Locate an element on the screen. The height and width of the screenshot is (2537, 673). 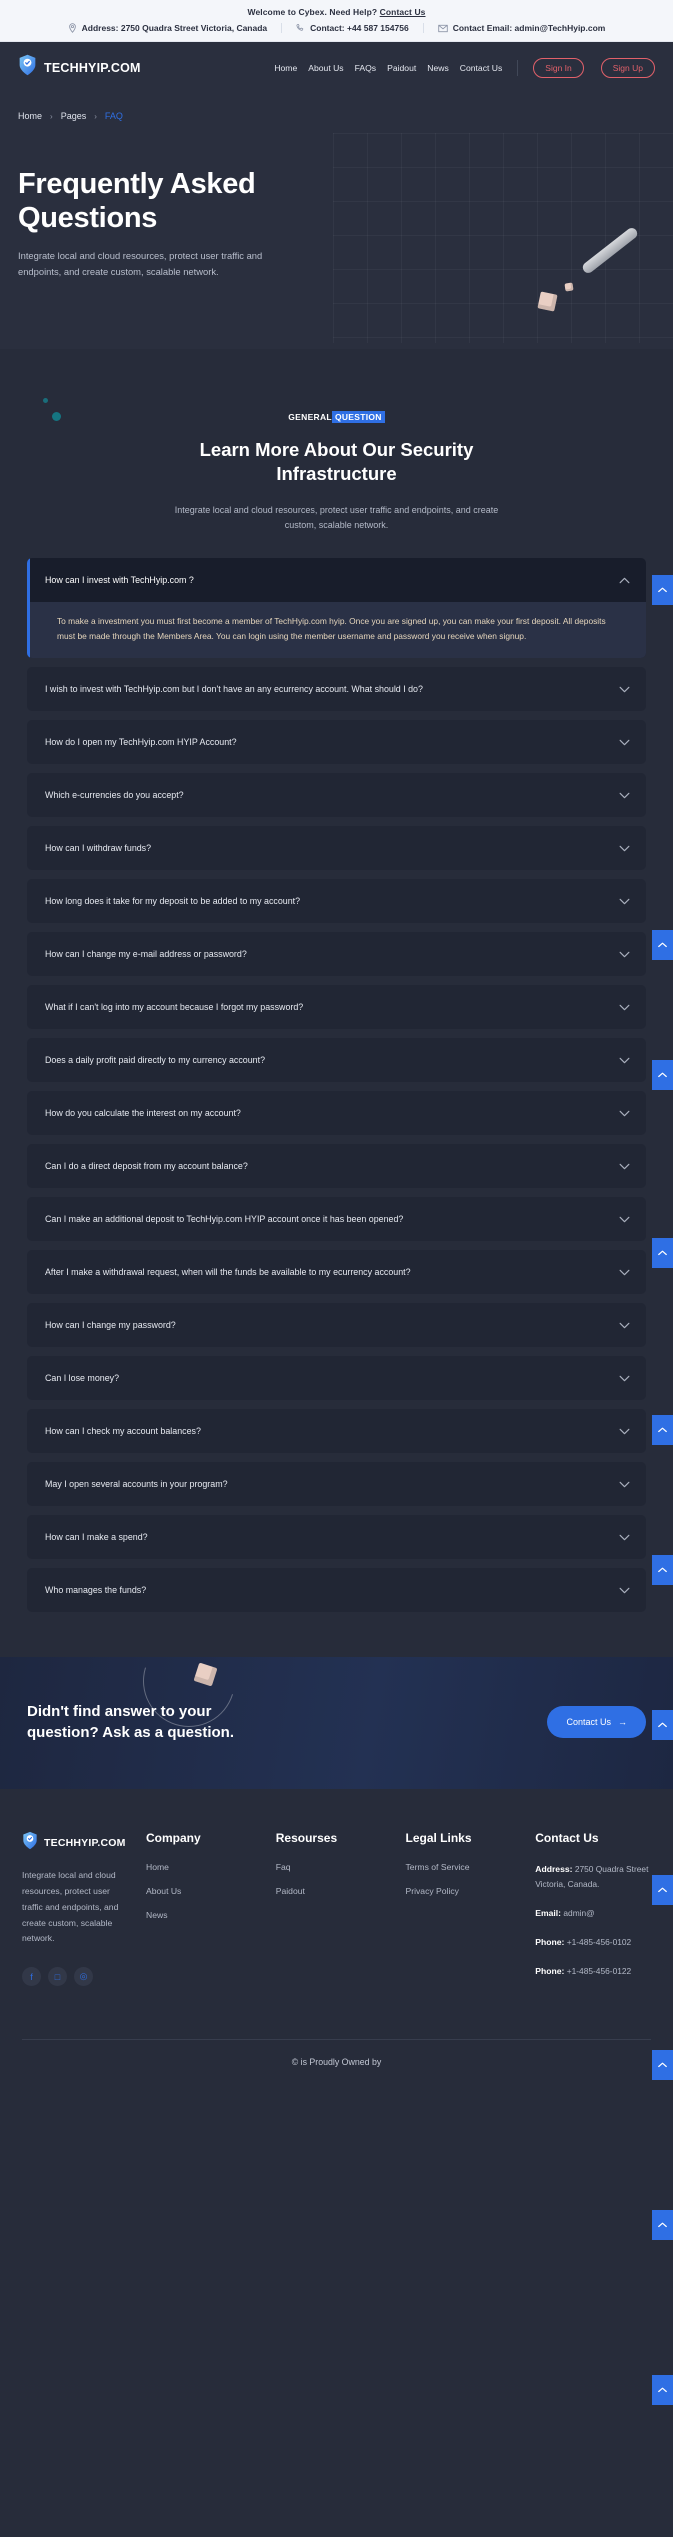
faq-item-header: How can I change my password? is located at coordinates (336, 1325).